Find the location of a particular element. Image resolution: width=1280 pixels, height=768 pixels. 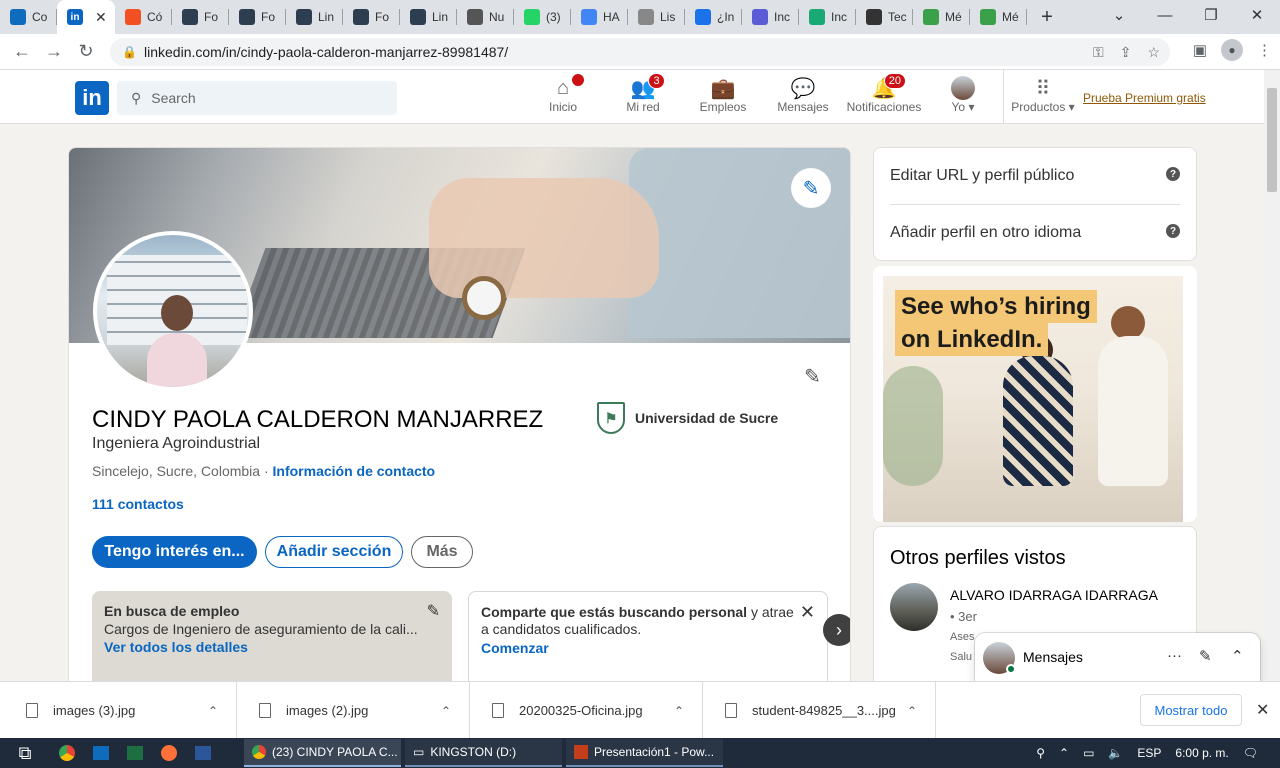

reload-icon: ↻ is located at coordinates (86, 52).